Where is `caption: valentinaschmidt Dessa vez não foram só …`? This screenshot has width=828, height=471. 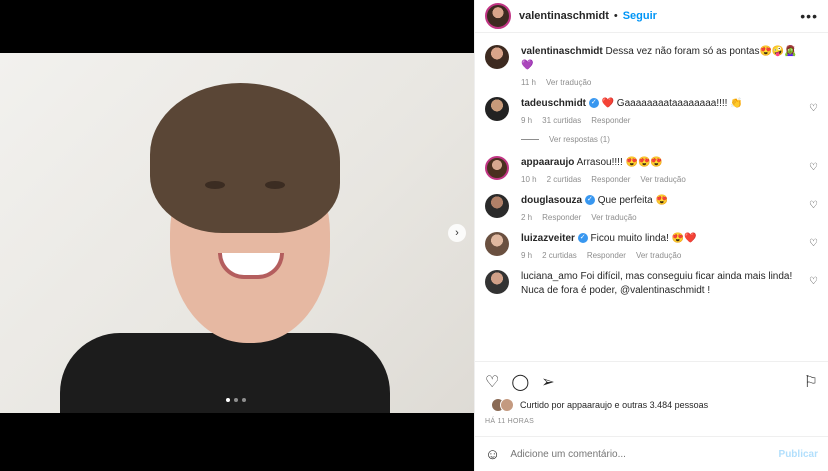 caption: valentinaschmidt Dessa vez não foram só … is located at coordinates (651, 66).